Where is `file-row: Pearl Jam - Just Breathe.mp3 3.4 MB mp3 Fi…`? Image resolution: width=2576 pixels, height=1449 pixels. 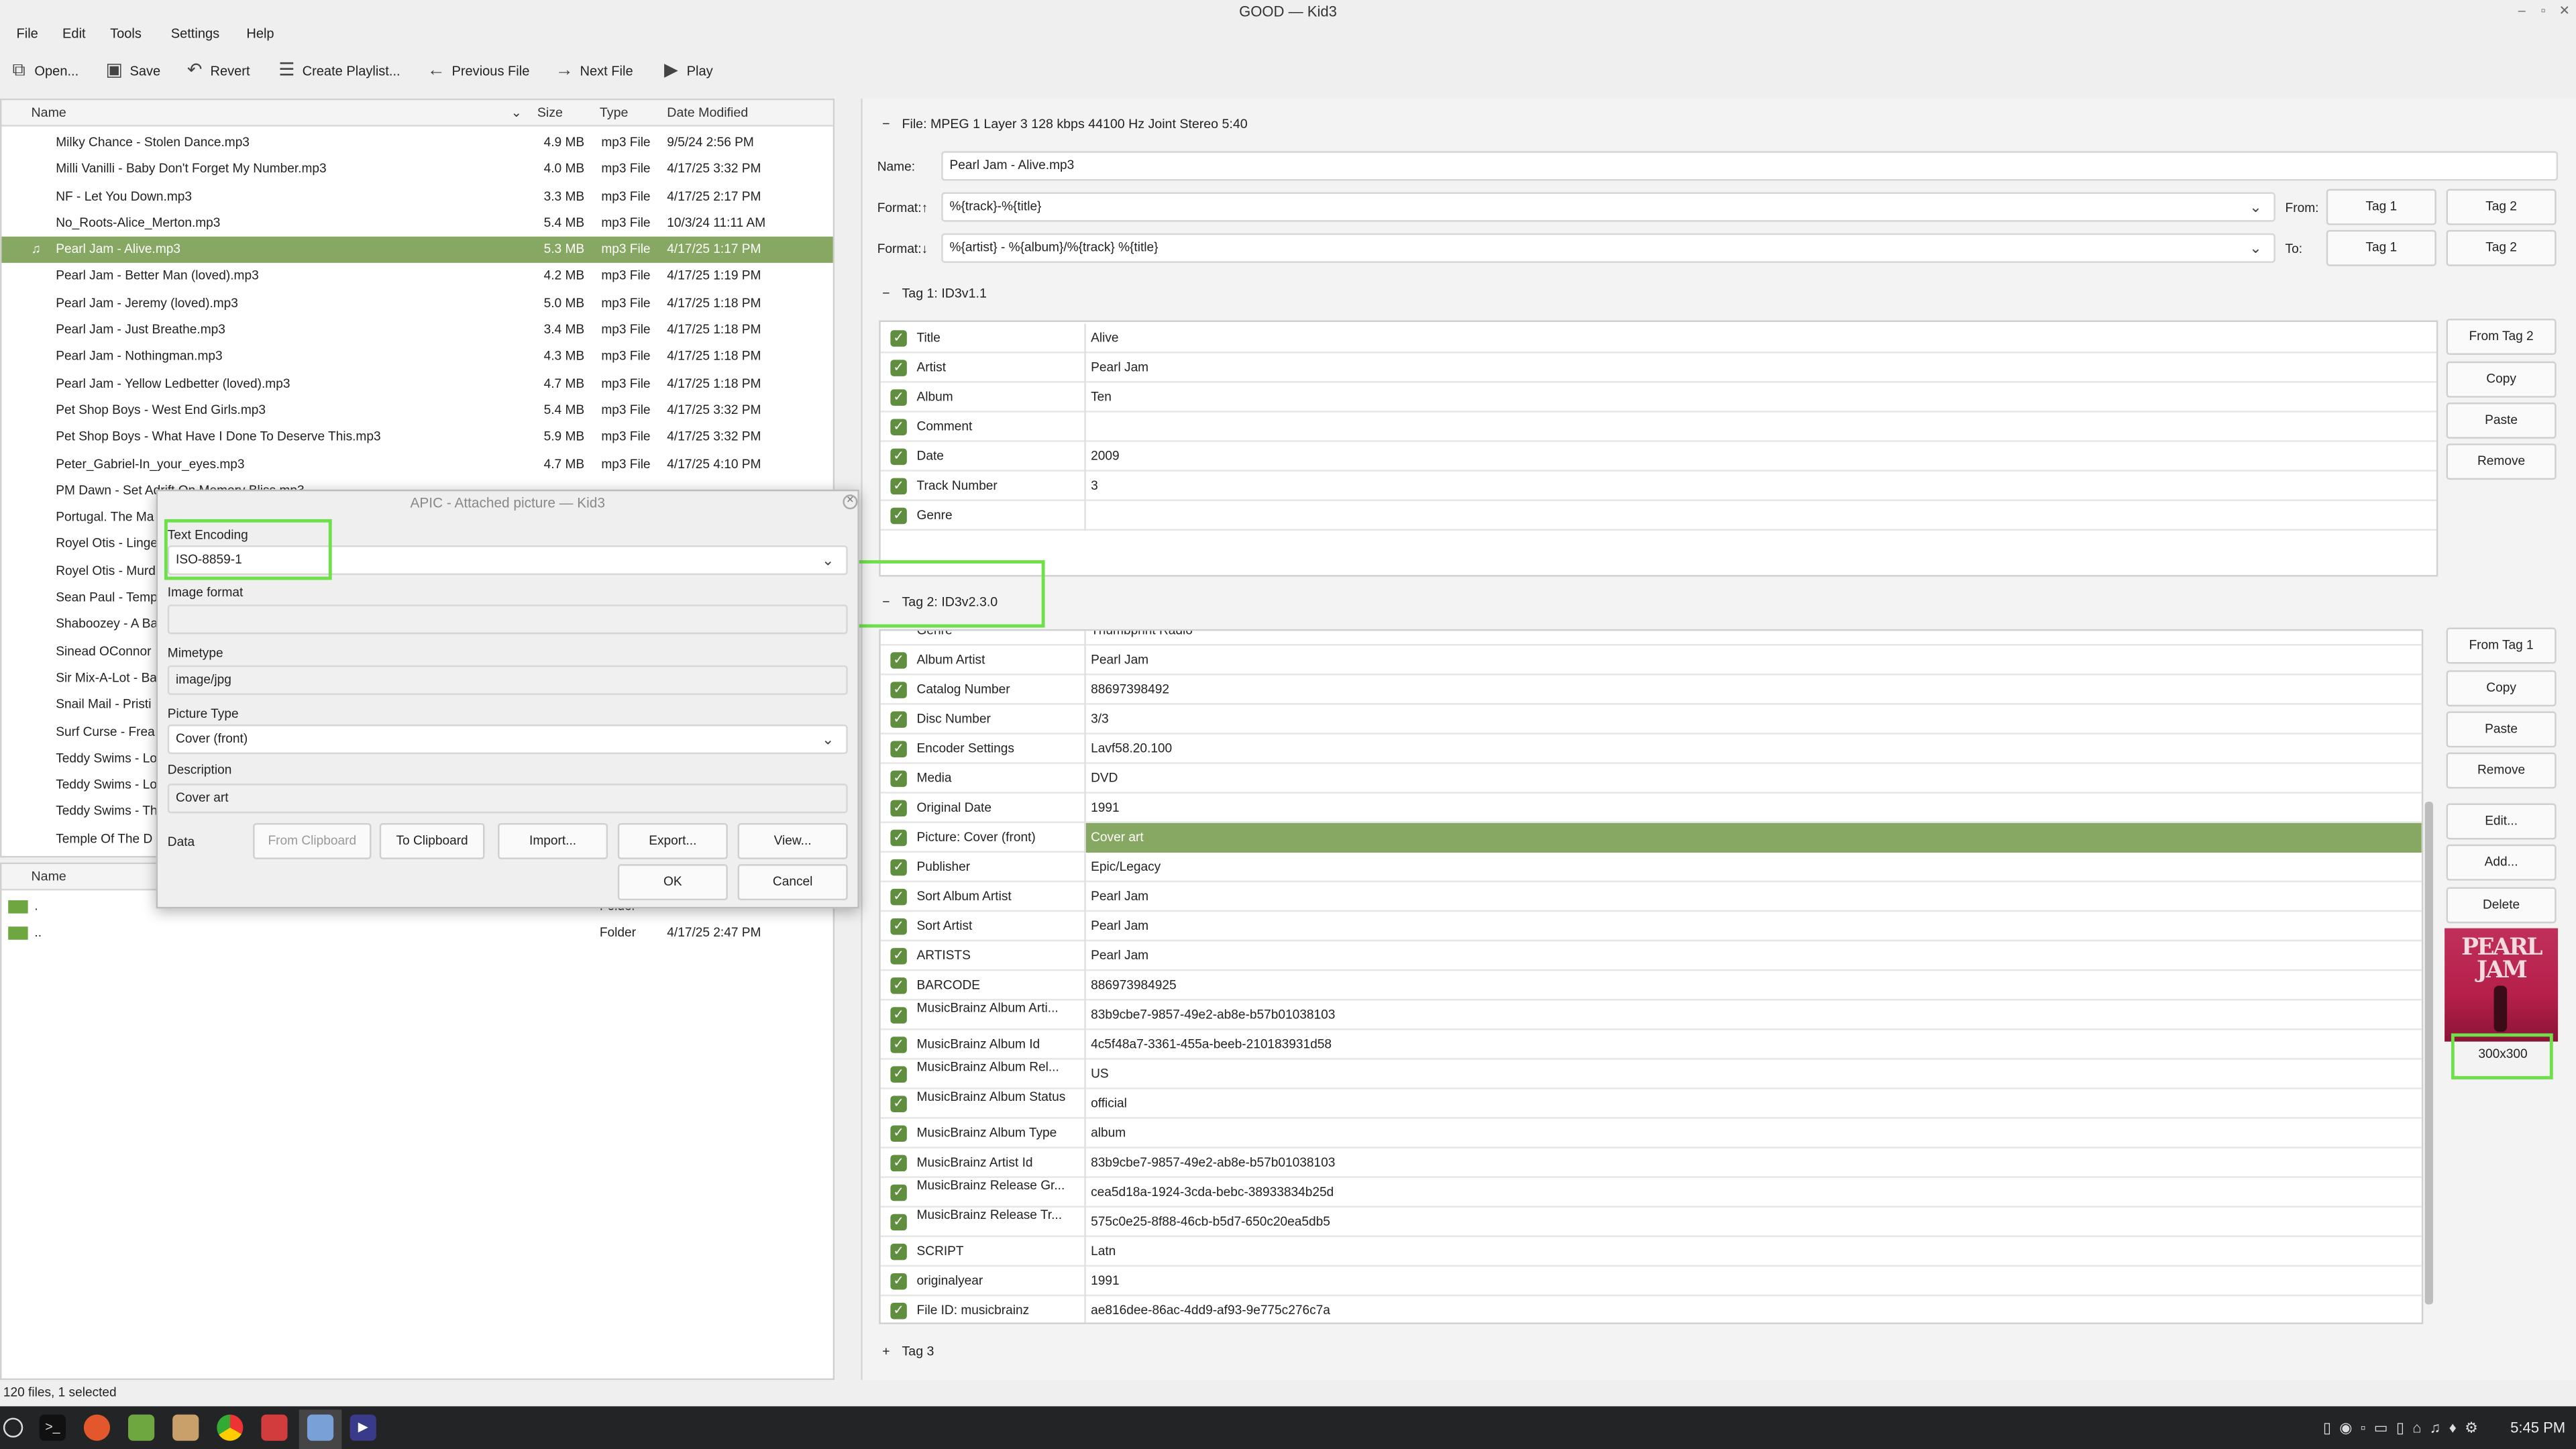 file-row: Pearl Jam - Just Breathe.mp3 3.4 MB mp3 Fi… is located at coordinates (417, 330).